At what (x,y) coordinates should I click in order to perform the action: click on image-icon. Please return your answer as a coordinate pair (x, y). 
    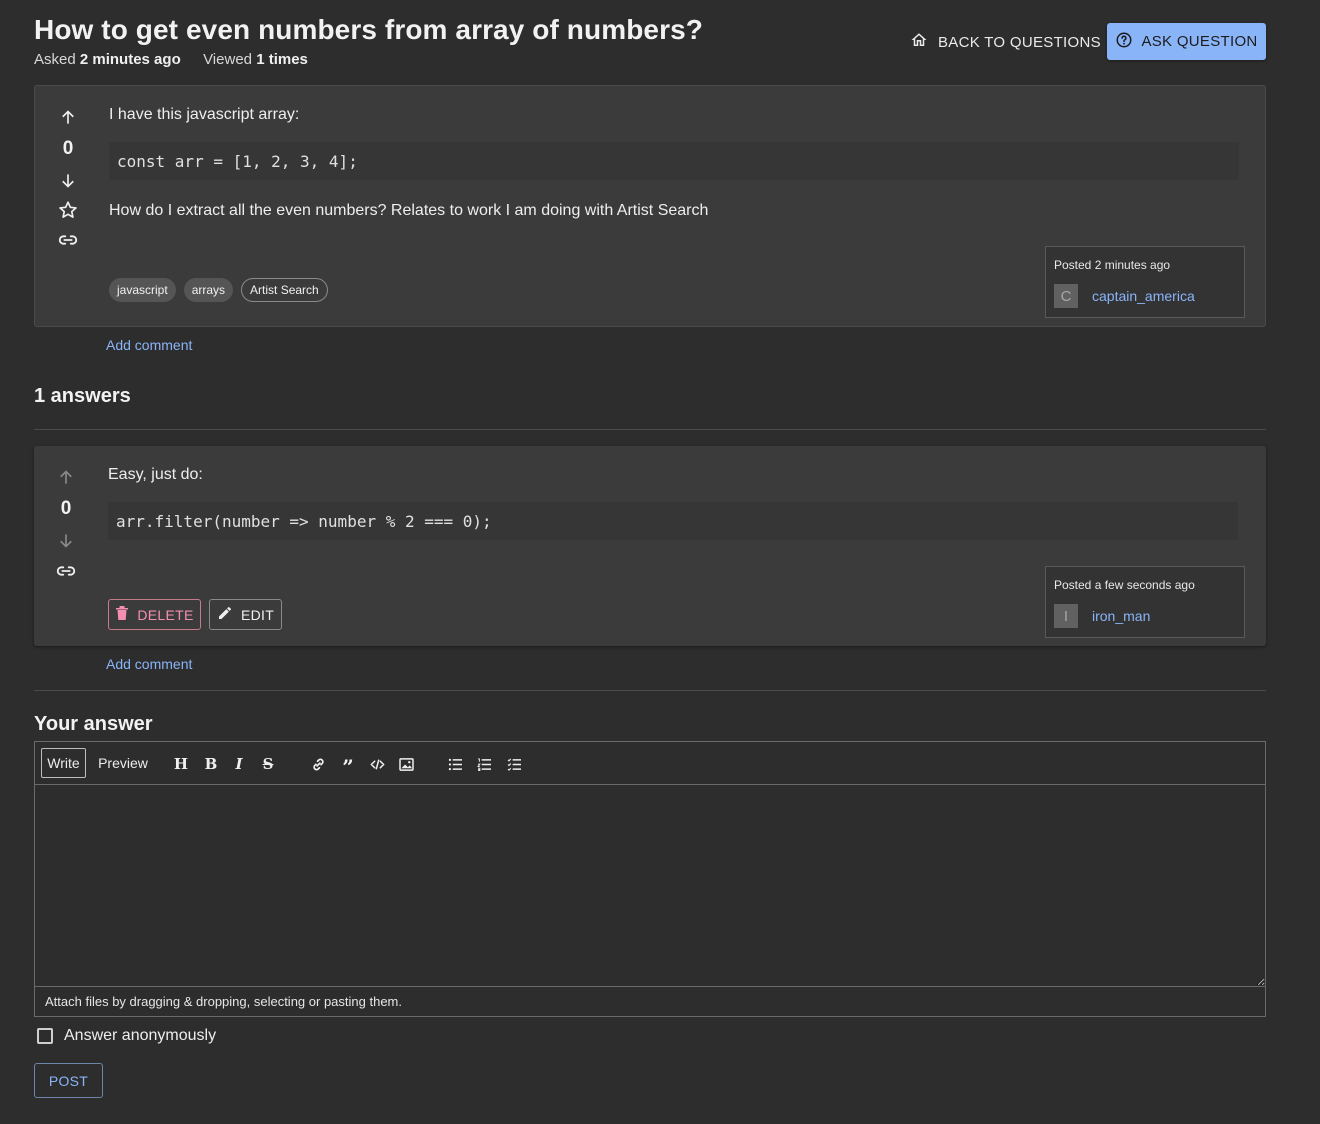
    Looking at the image, I should click on (406, 764).